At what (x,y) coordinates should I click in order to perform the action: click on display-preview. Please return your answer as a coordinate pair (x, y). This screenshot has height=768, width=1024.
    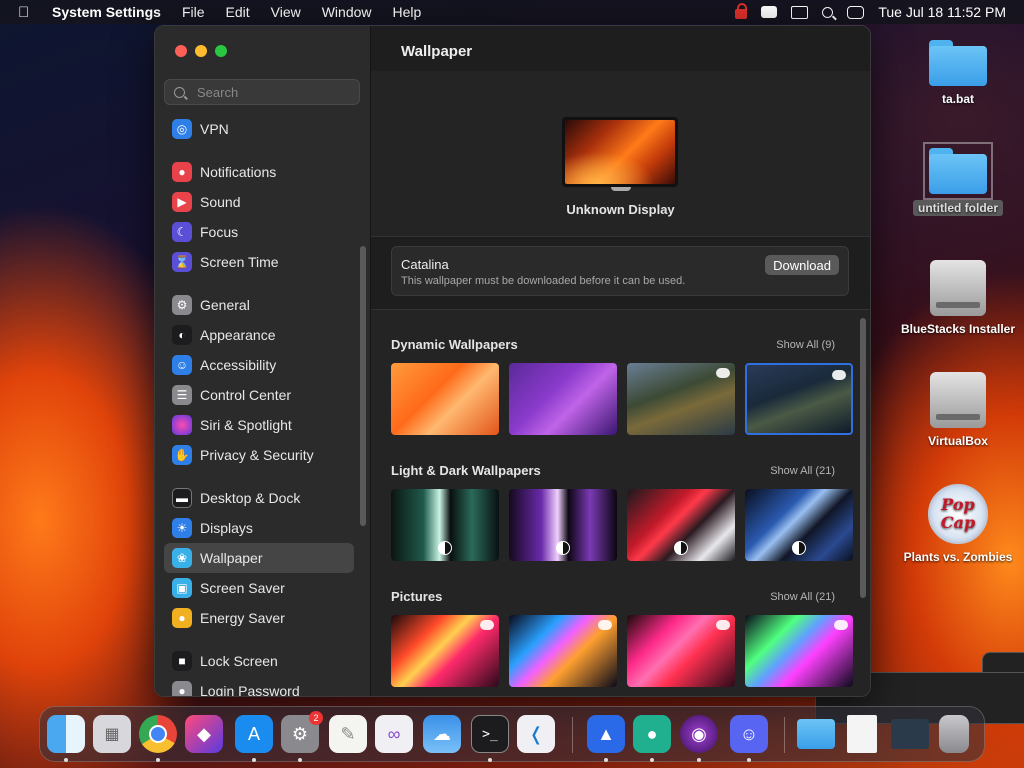
    Looking at the image, I should click on (620, 152).